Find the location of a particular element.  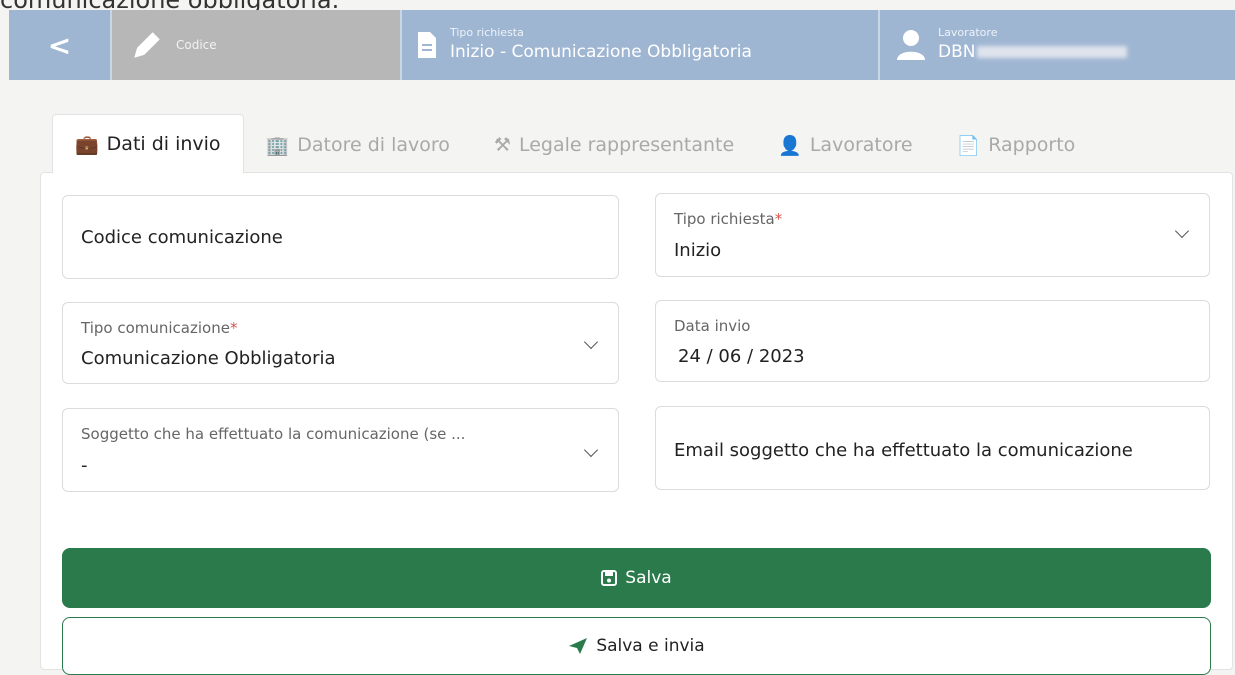

building-icon: 🏢 is located at coordinates (277, 145).